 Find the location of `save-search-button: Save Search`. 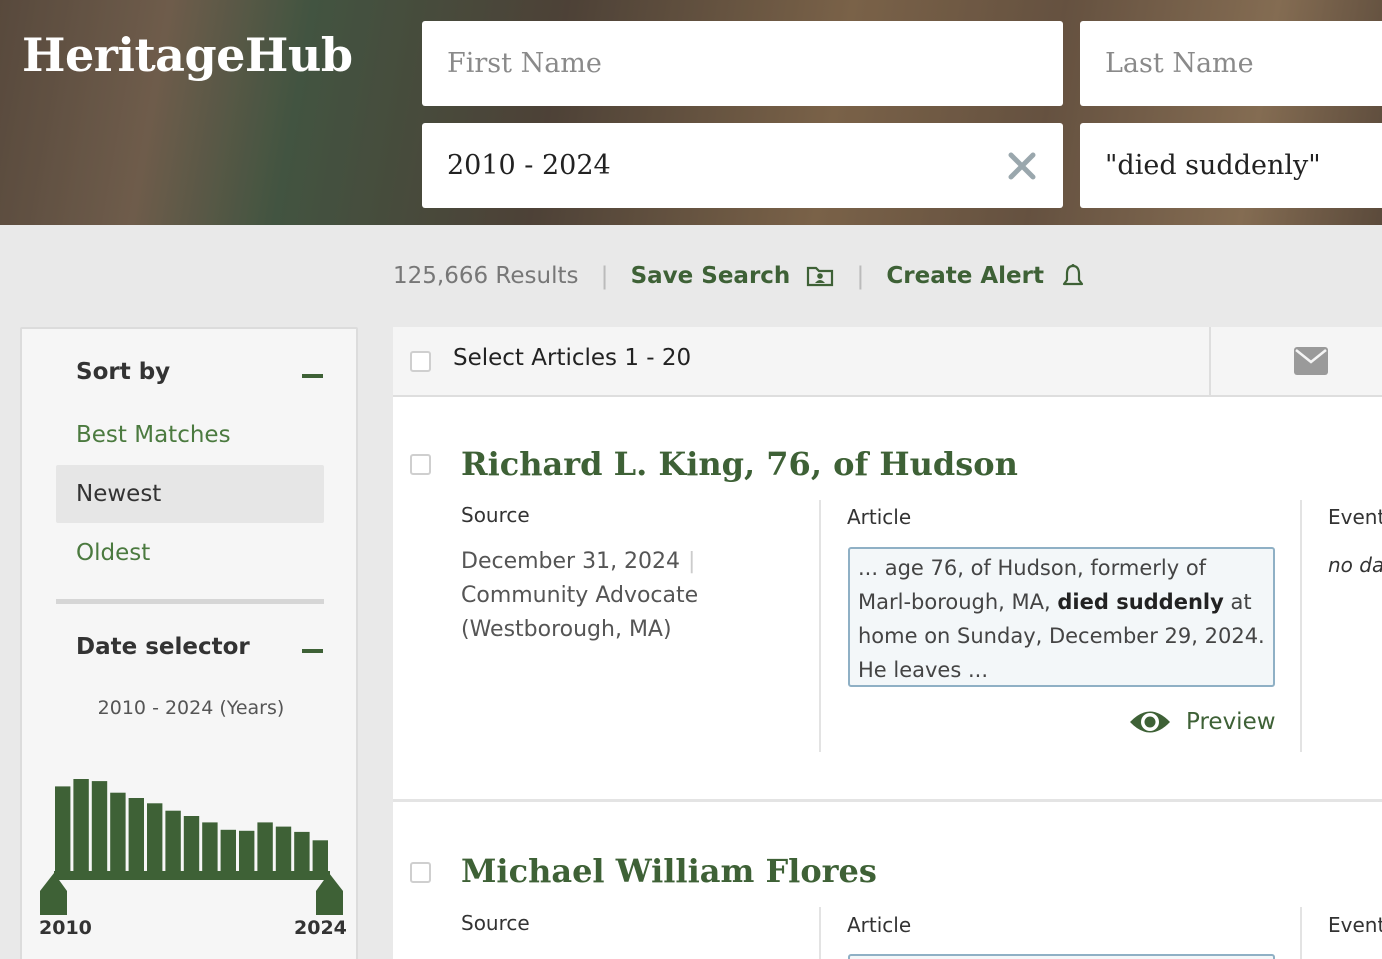

save-search-button: Save Search is located at coordinates (733, 276).